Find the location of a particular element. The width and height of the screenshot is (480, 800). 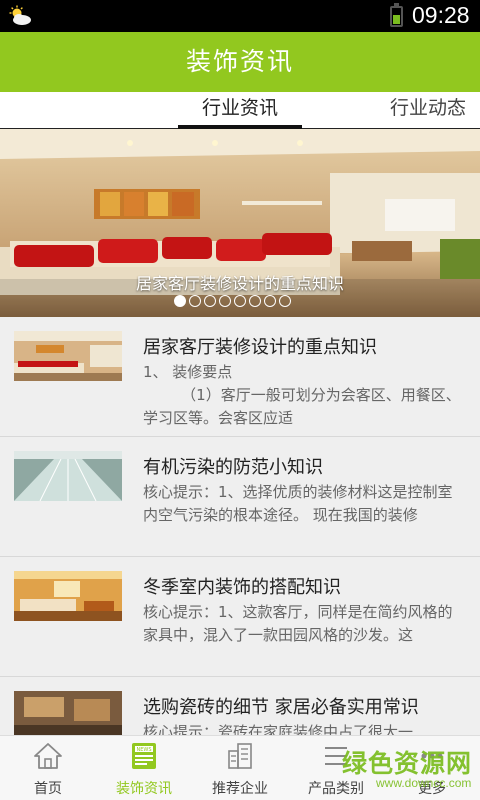

home-icon is located at coordinates (48, 756).